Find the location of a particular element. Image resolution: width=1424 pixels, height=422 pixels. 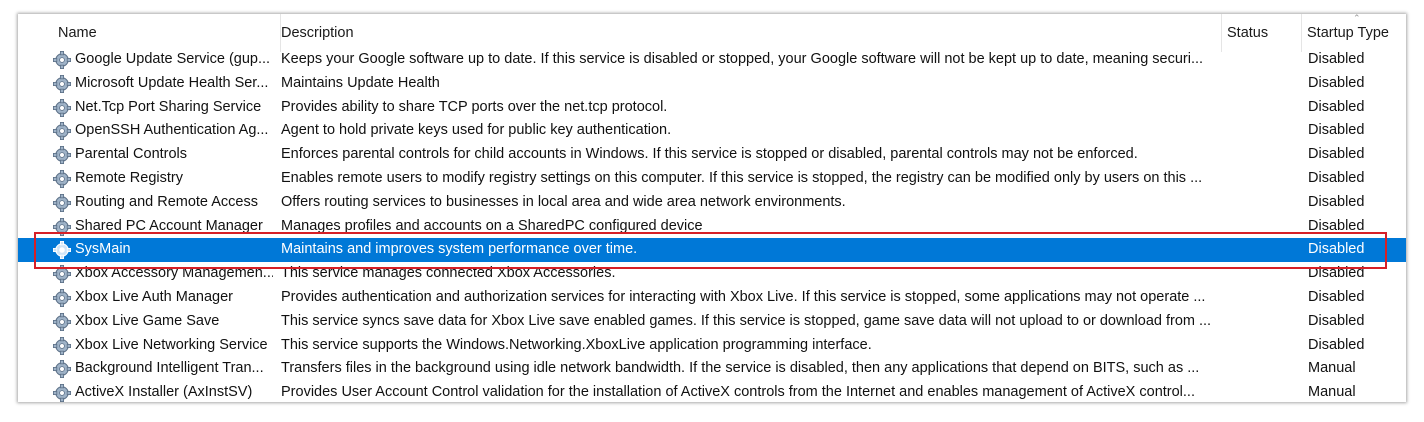

service-name-cell: Remote Registry is located at coordinates (163, 179).